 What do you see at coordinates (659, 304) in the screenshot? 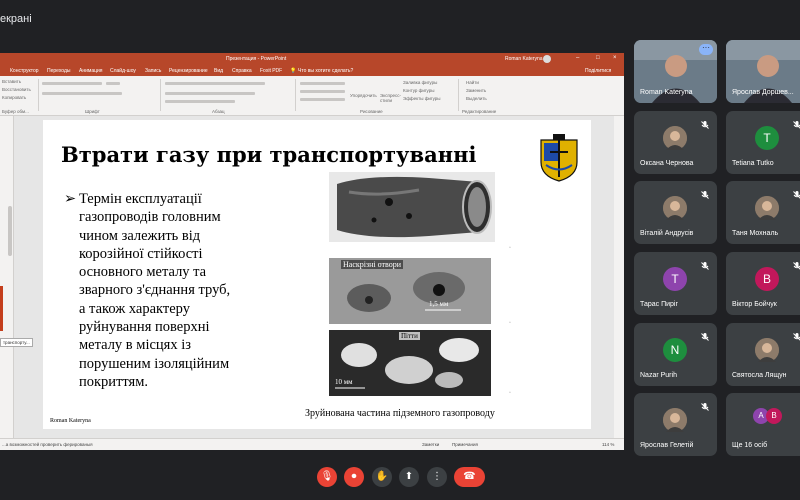
I see `participant-name: Тарас Пиріг` at bounding box center [659, 304].